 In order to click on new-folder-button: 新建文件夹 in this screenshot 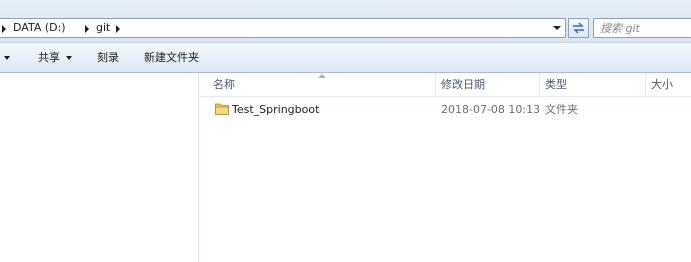, I will do `click(171, 57)`.